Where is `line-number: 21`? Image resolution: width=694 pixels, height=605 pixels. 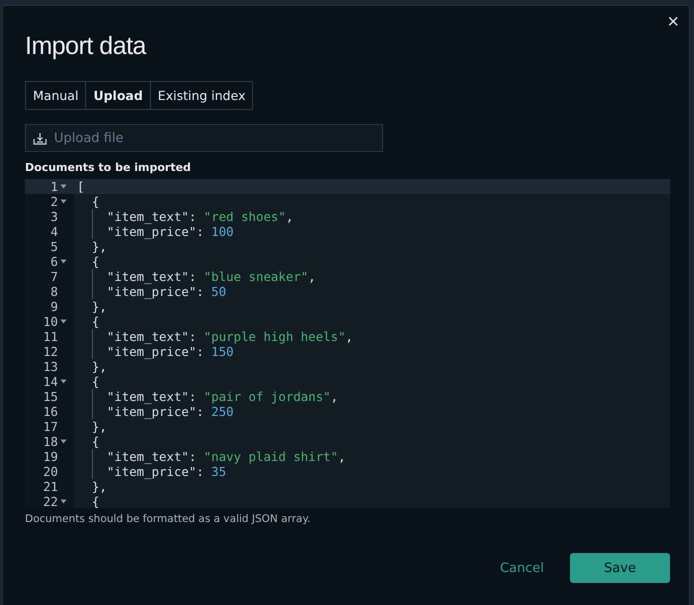 line-number: 21 is located at coordinates (50, 486).